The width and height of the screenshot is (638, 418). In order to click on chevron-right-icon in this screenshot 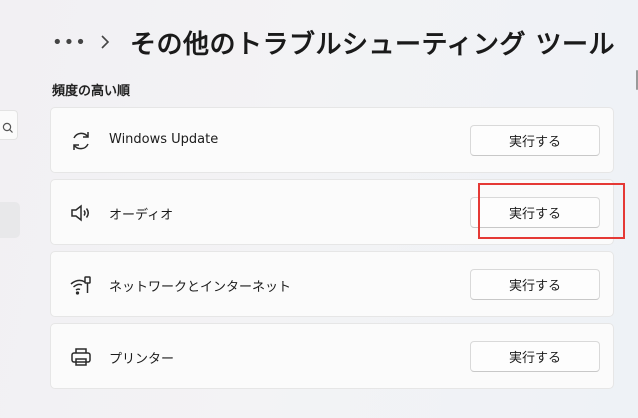, I will do `click(105, 42)`.